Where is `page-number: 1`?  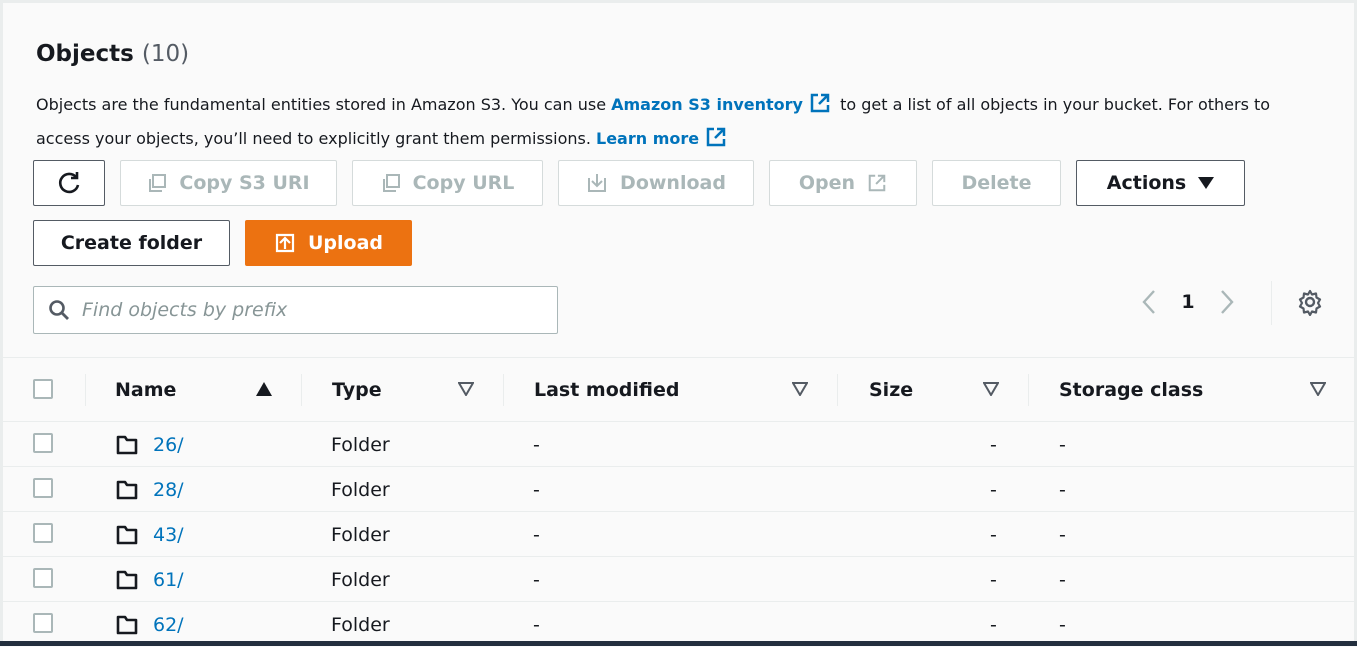 page-number: 1 is located at coordinates (1188, 302).